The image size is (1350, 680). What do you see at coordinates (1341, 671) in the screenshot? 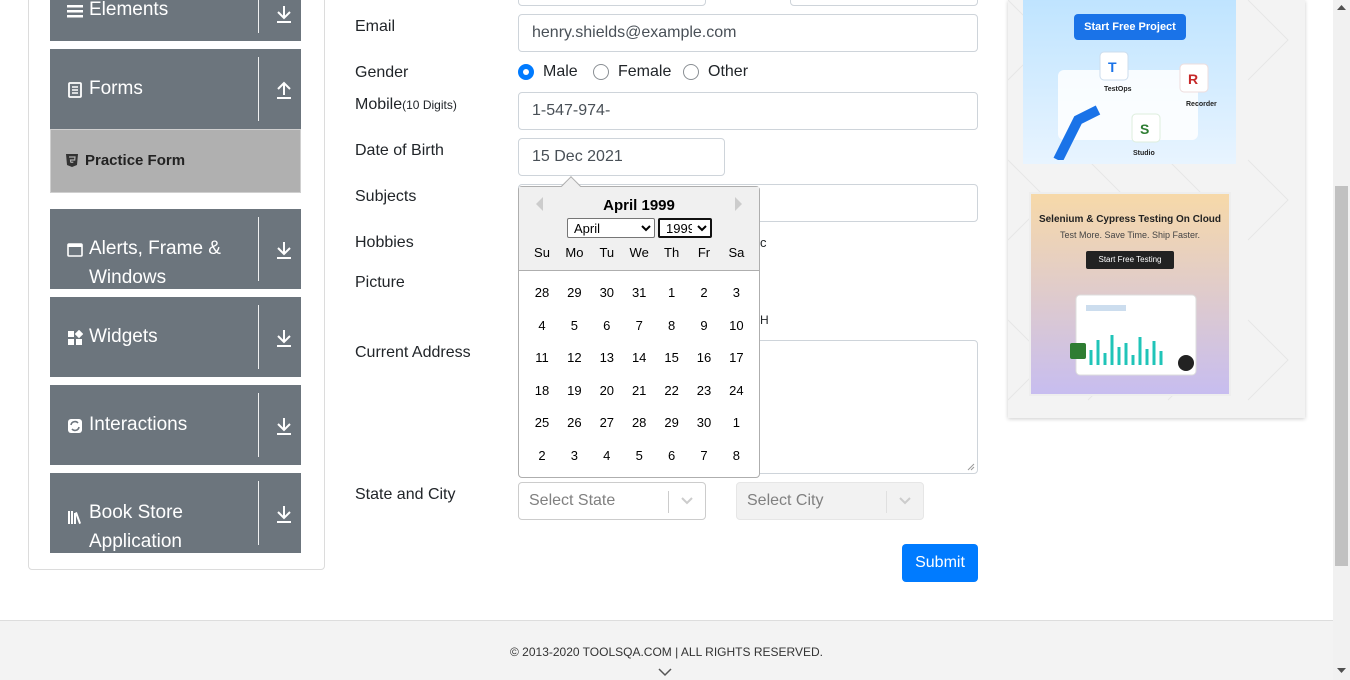
I see `scroll-down-icon` at bounding box center [1341, 671].